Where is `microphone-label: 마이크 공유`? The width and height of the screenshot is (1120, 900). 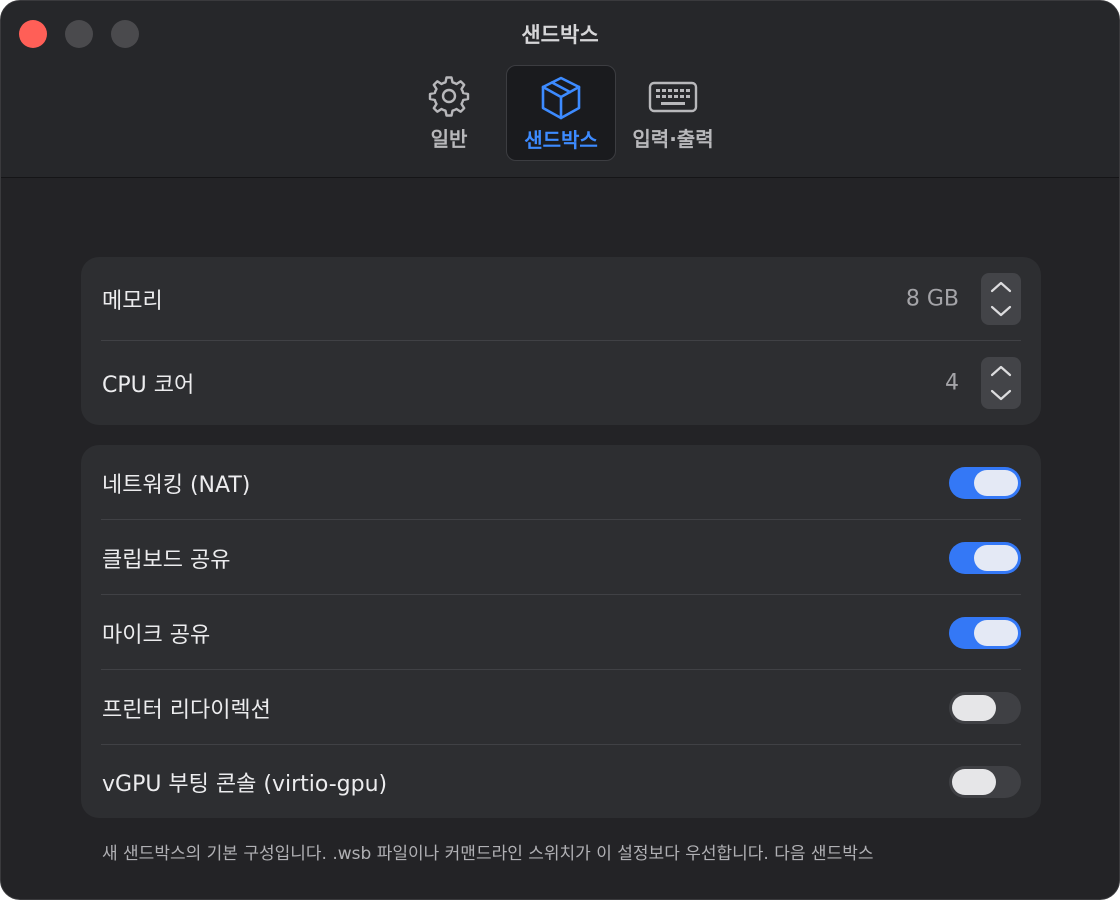 microphone-label: 마이크 공유 is located at coordinates (156, 635).